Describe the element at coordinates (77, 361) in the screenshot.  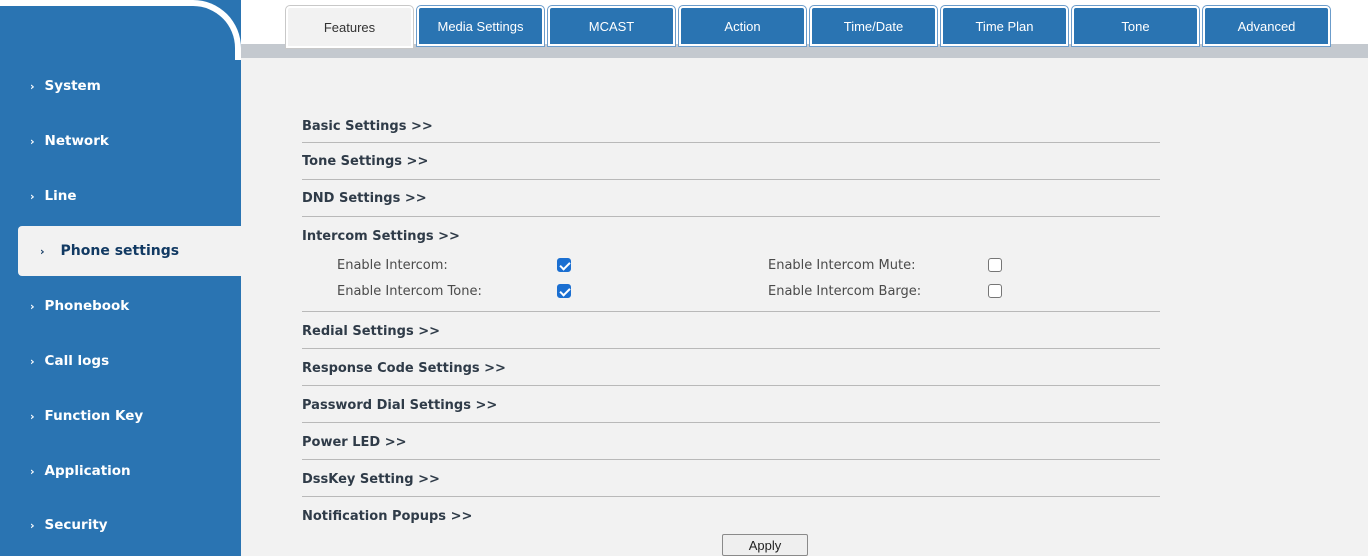
I see `sidebar-item-label: Call logs` at that location.